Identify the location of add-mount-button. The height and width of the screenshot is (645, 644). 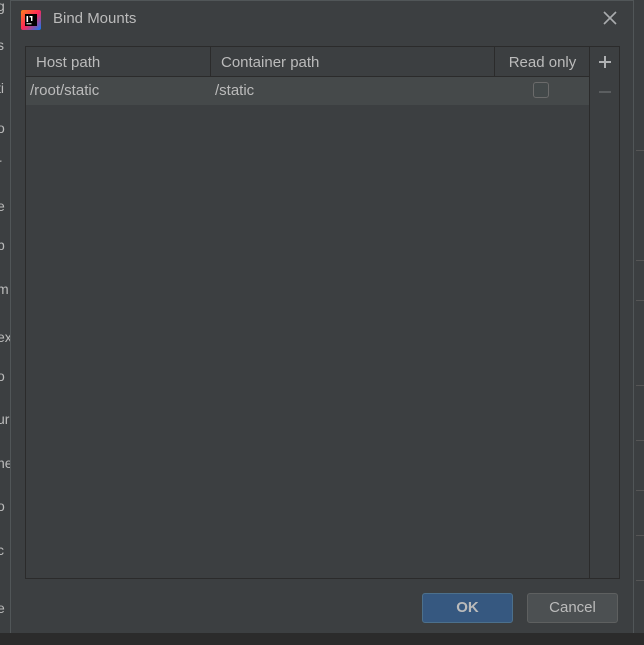
(604, 64).